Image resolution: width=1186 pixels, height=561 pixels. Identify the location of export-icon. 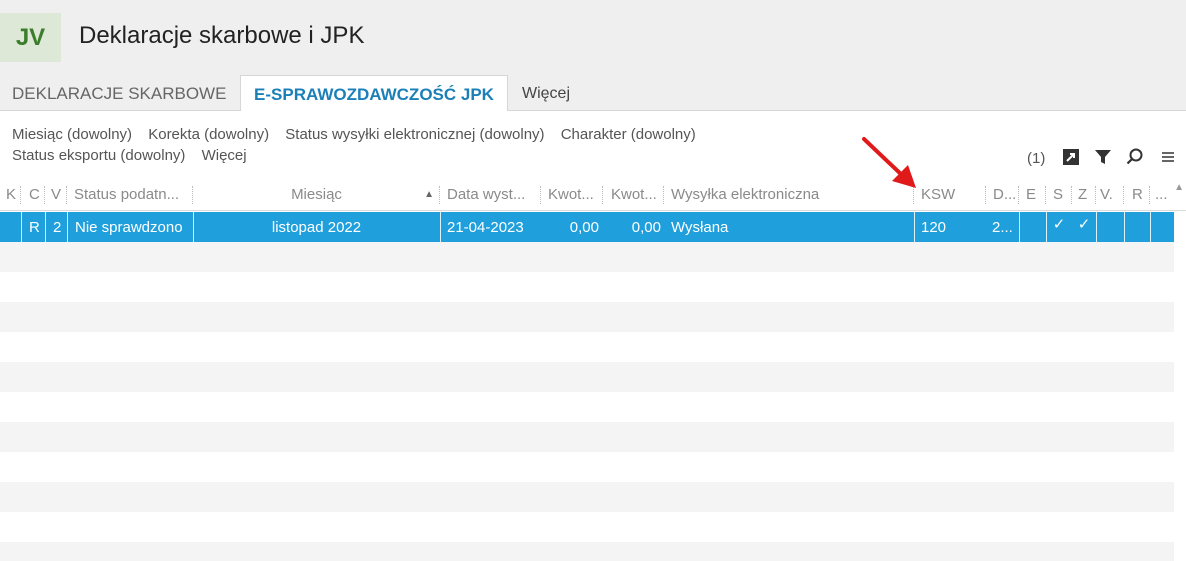
(1071, 157).